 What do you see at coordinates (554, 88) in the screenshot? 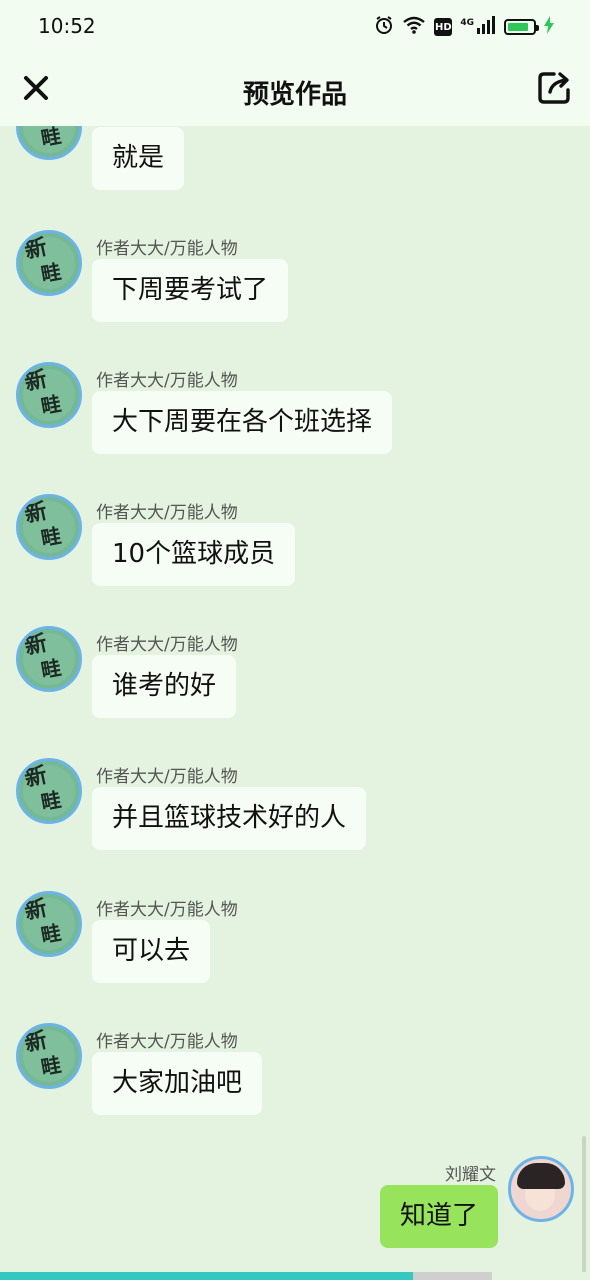
I see `share-icon` at bounding box center [554, 88].